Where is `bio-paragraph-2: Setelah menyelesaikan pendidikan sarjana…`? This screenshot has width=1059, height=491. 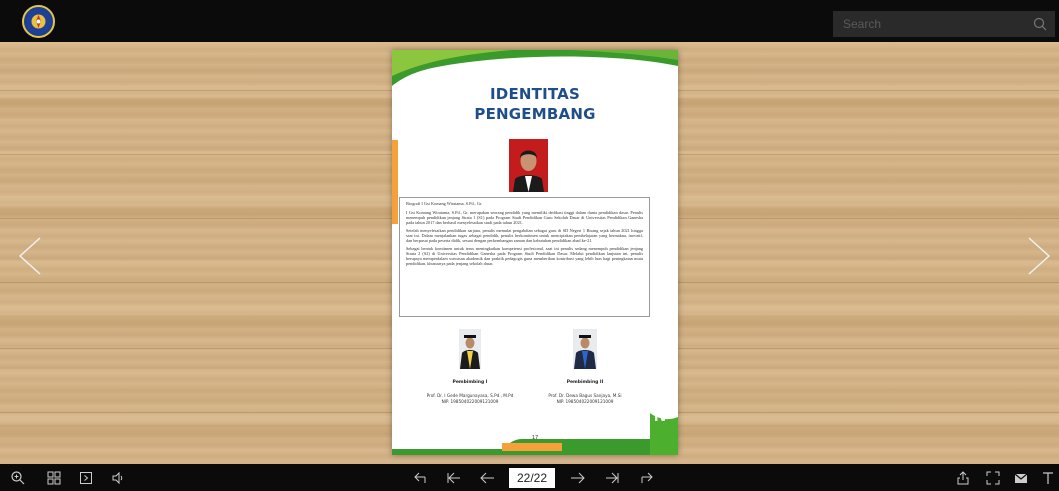 bio-paragraph-2: Setelah menyelesaikan pendidikan sarjana… is located at coordinates (524, 235).